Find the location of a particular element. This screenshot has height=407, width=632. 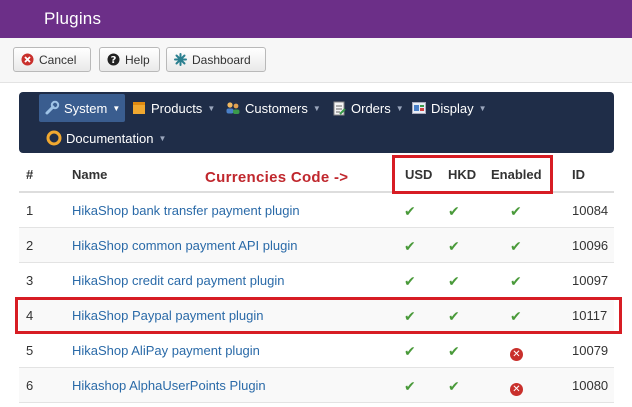

plugin-id: 10079 is located at coordinates (590, 350).